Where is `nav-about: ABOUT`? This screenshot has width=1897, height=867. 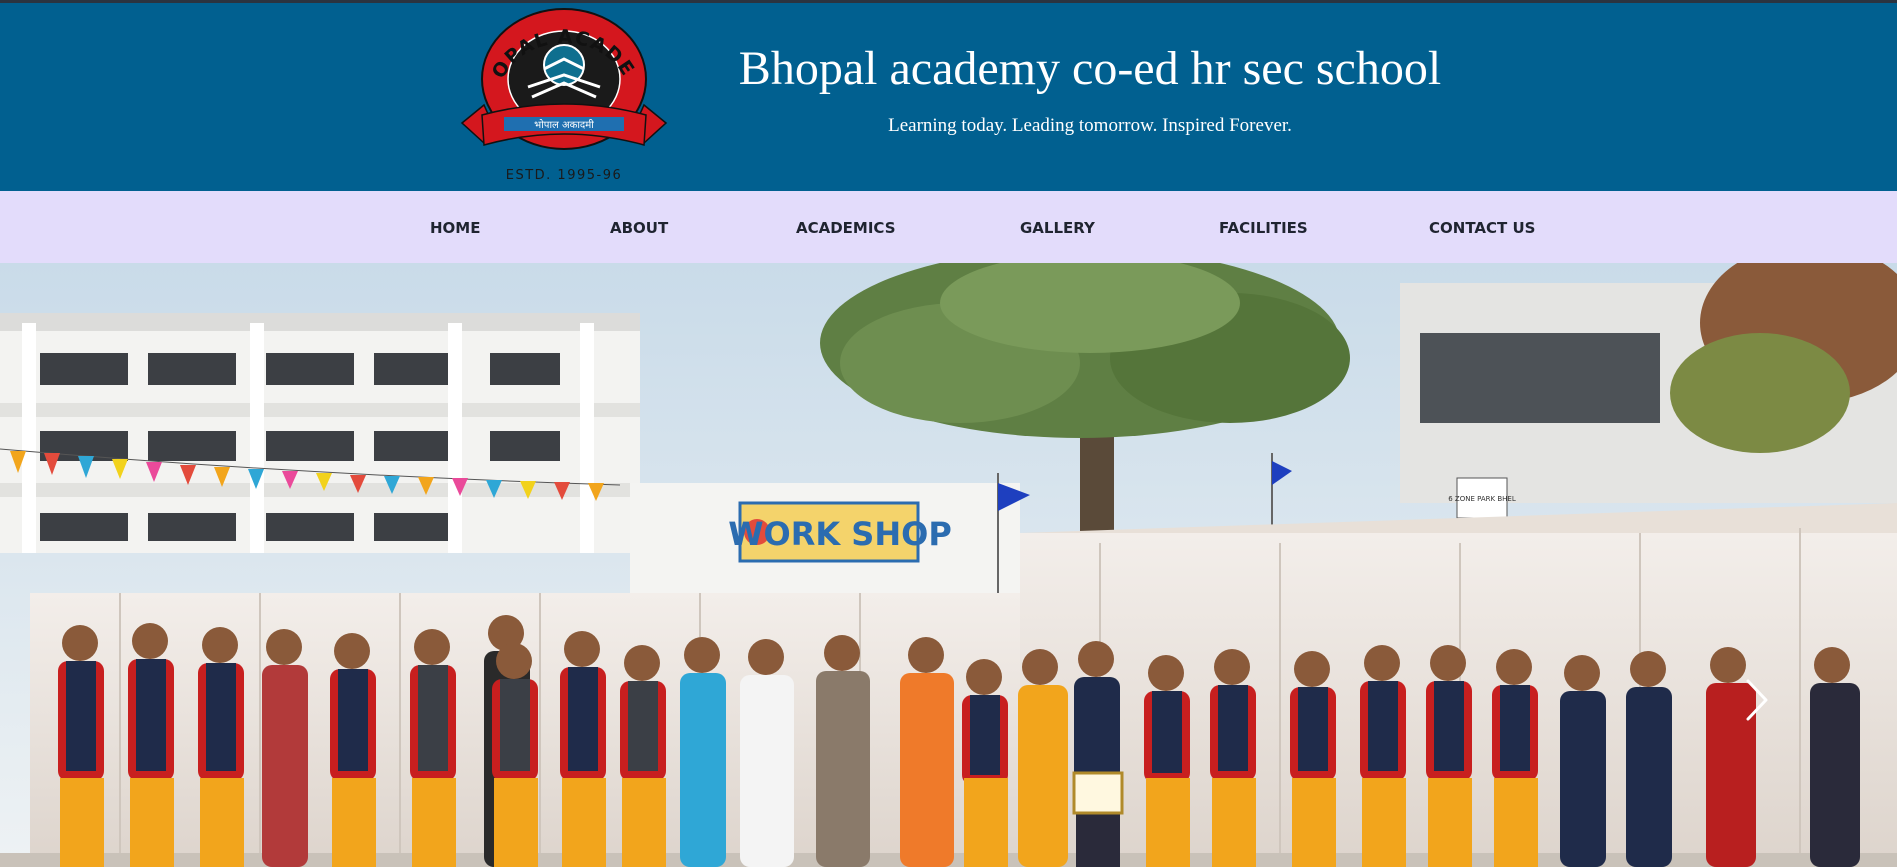 nav-about: ABOUT is located at coordinates (639, 227).